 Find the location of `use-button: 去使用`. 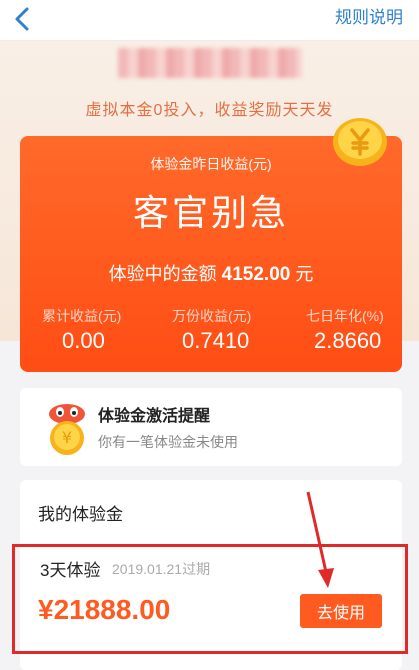

use-button: 去使用 is located at coordinates (341, 611).